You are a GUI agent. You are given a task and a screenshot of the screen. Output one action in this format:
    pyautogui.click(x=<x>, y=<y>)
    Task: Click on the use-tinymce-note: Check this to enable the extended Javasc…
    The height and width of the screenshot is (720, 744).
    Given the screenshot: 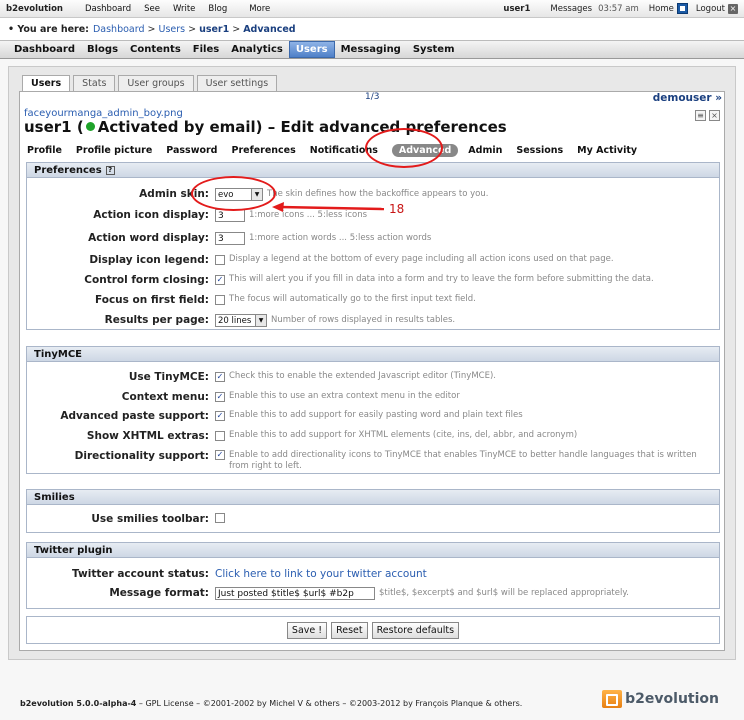 What is the action you would take?
    pyautogui.click(x=362, y=376)
    